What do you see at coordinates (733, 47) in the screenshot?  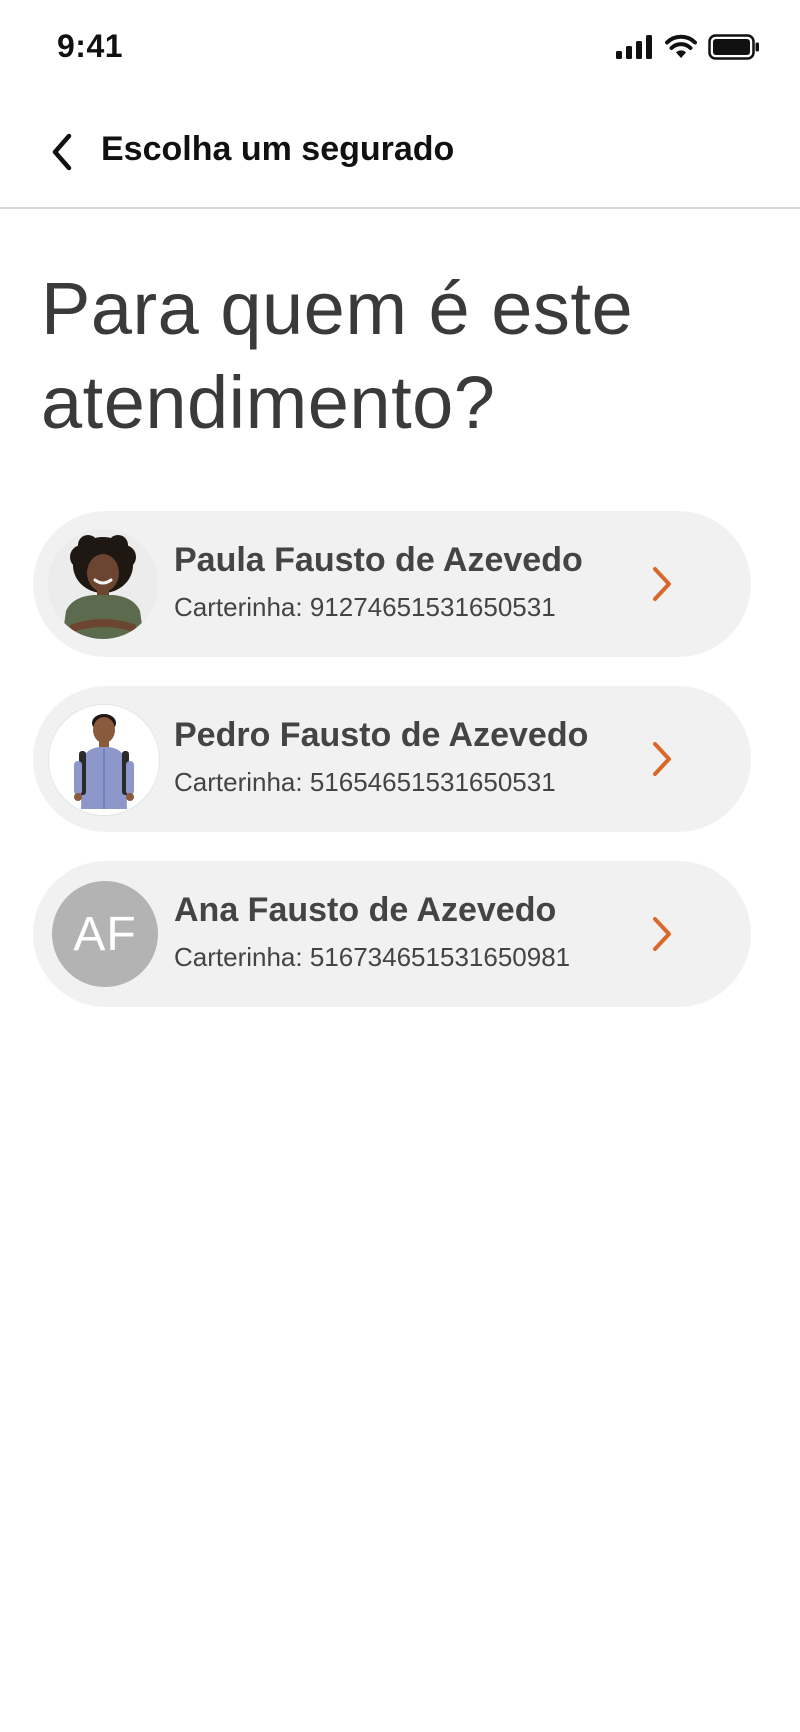 I see `battery-icon` at bounding box center [733, 47].